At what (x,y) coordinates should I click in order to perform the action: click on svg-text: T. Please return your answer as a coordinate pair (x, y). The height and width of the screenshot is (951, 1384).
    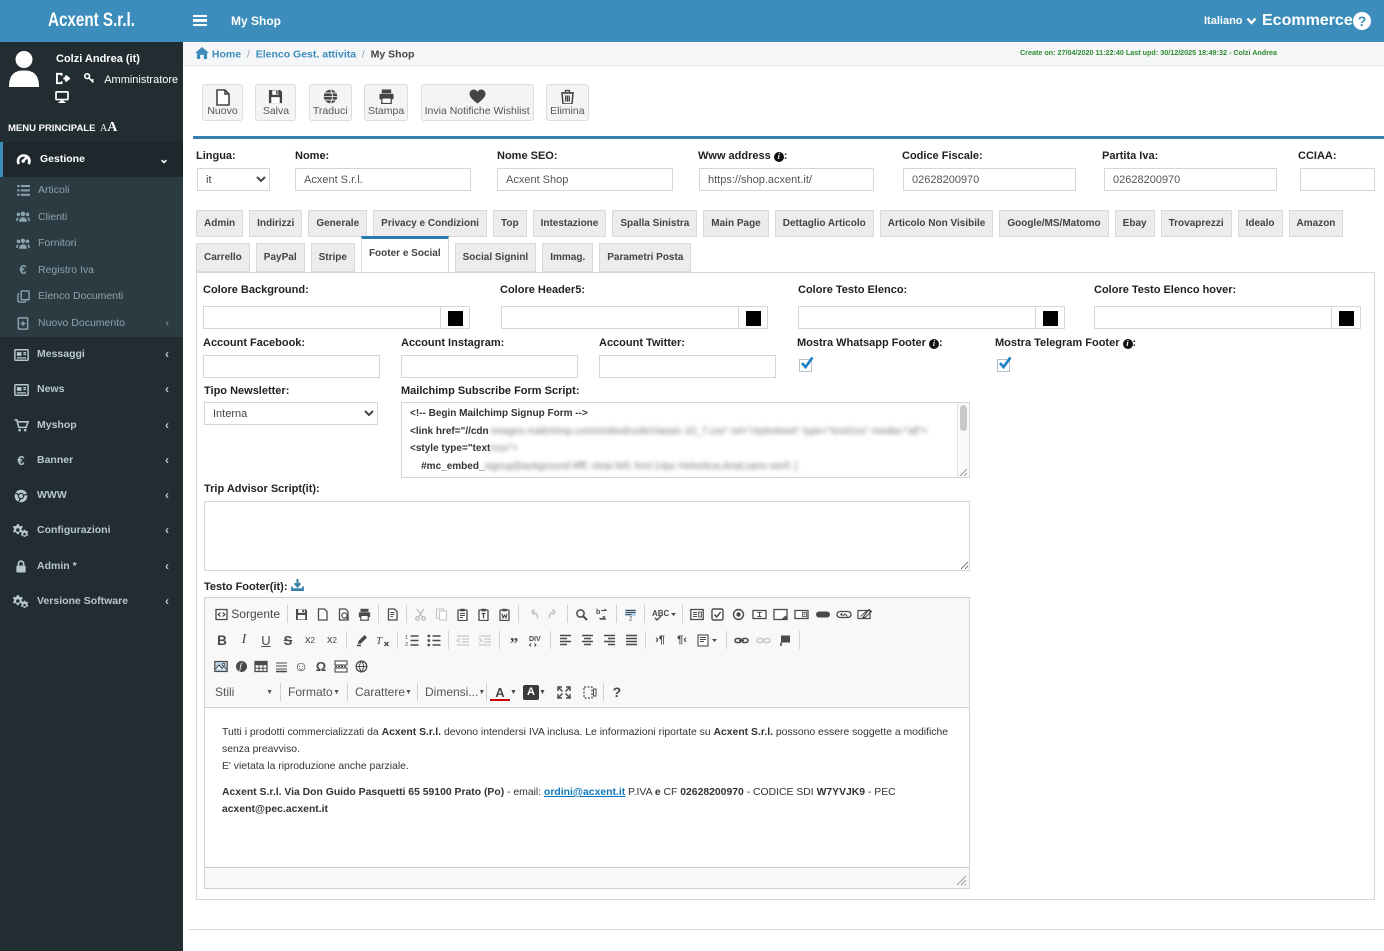
    Looking at the image, I should click on (379, 641).